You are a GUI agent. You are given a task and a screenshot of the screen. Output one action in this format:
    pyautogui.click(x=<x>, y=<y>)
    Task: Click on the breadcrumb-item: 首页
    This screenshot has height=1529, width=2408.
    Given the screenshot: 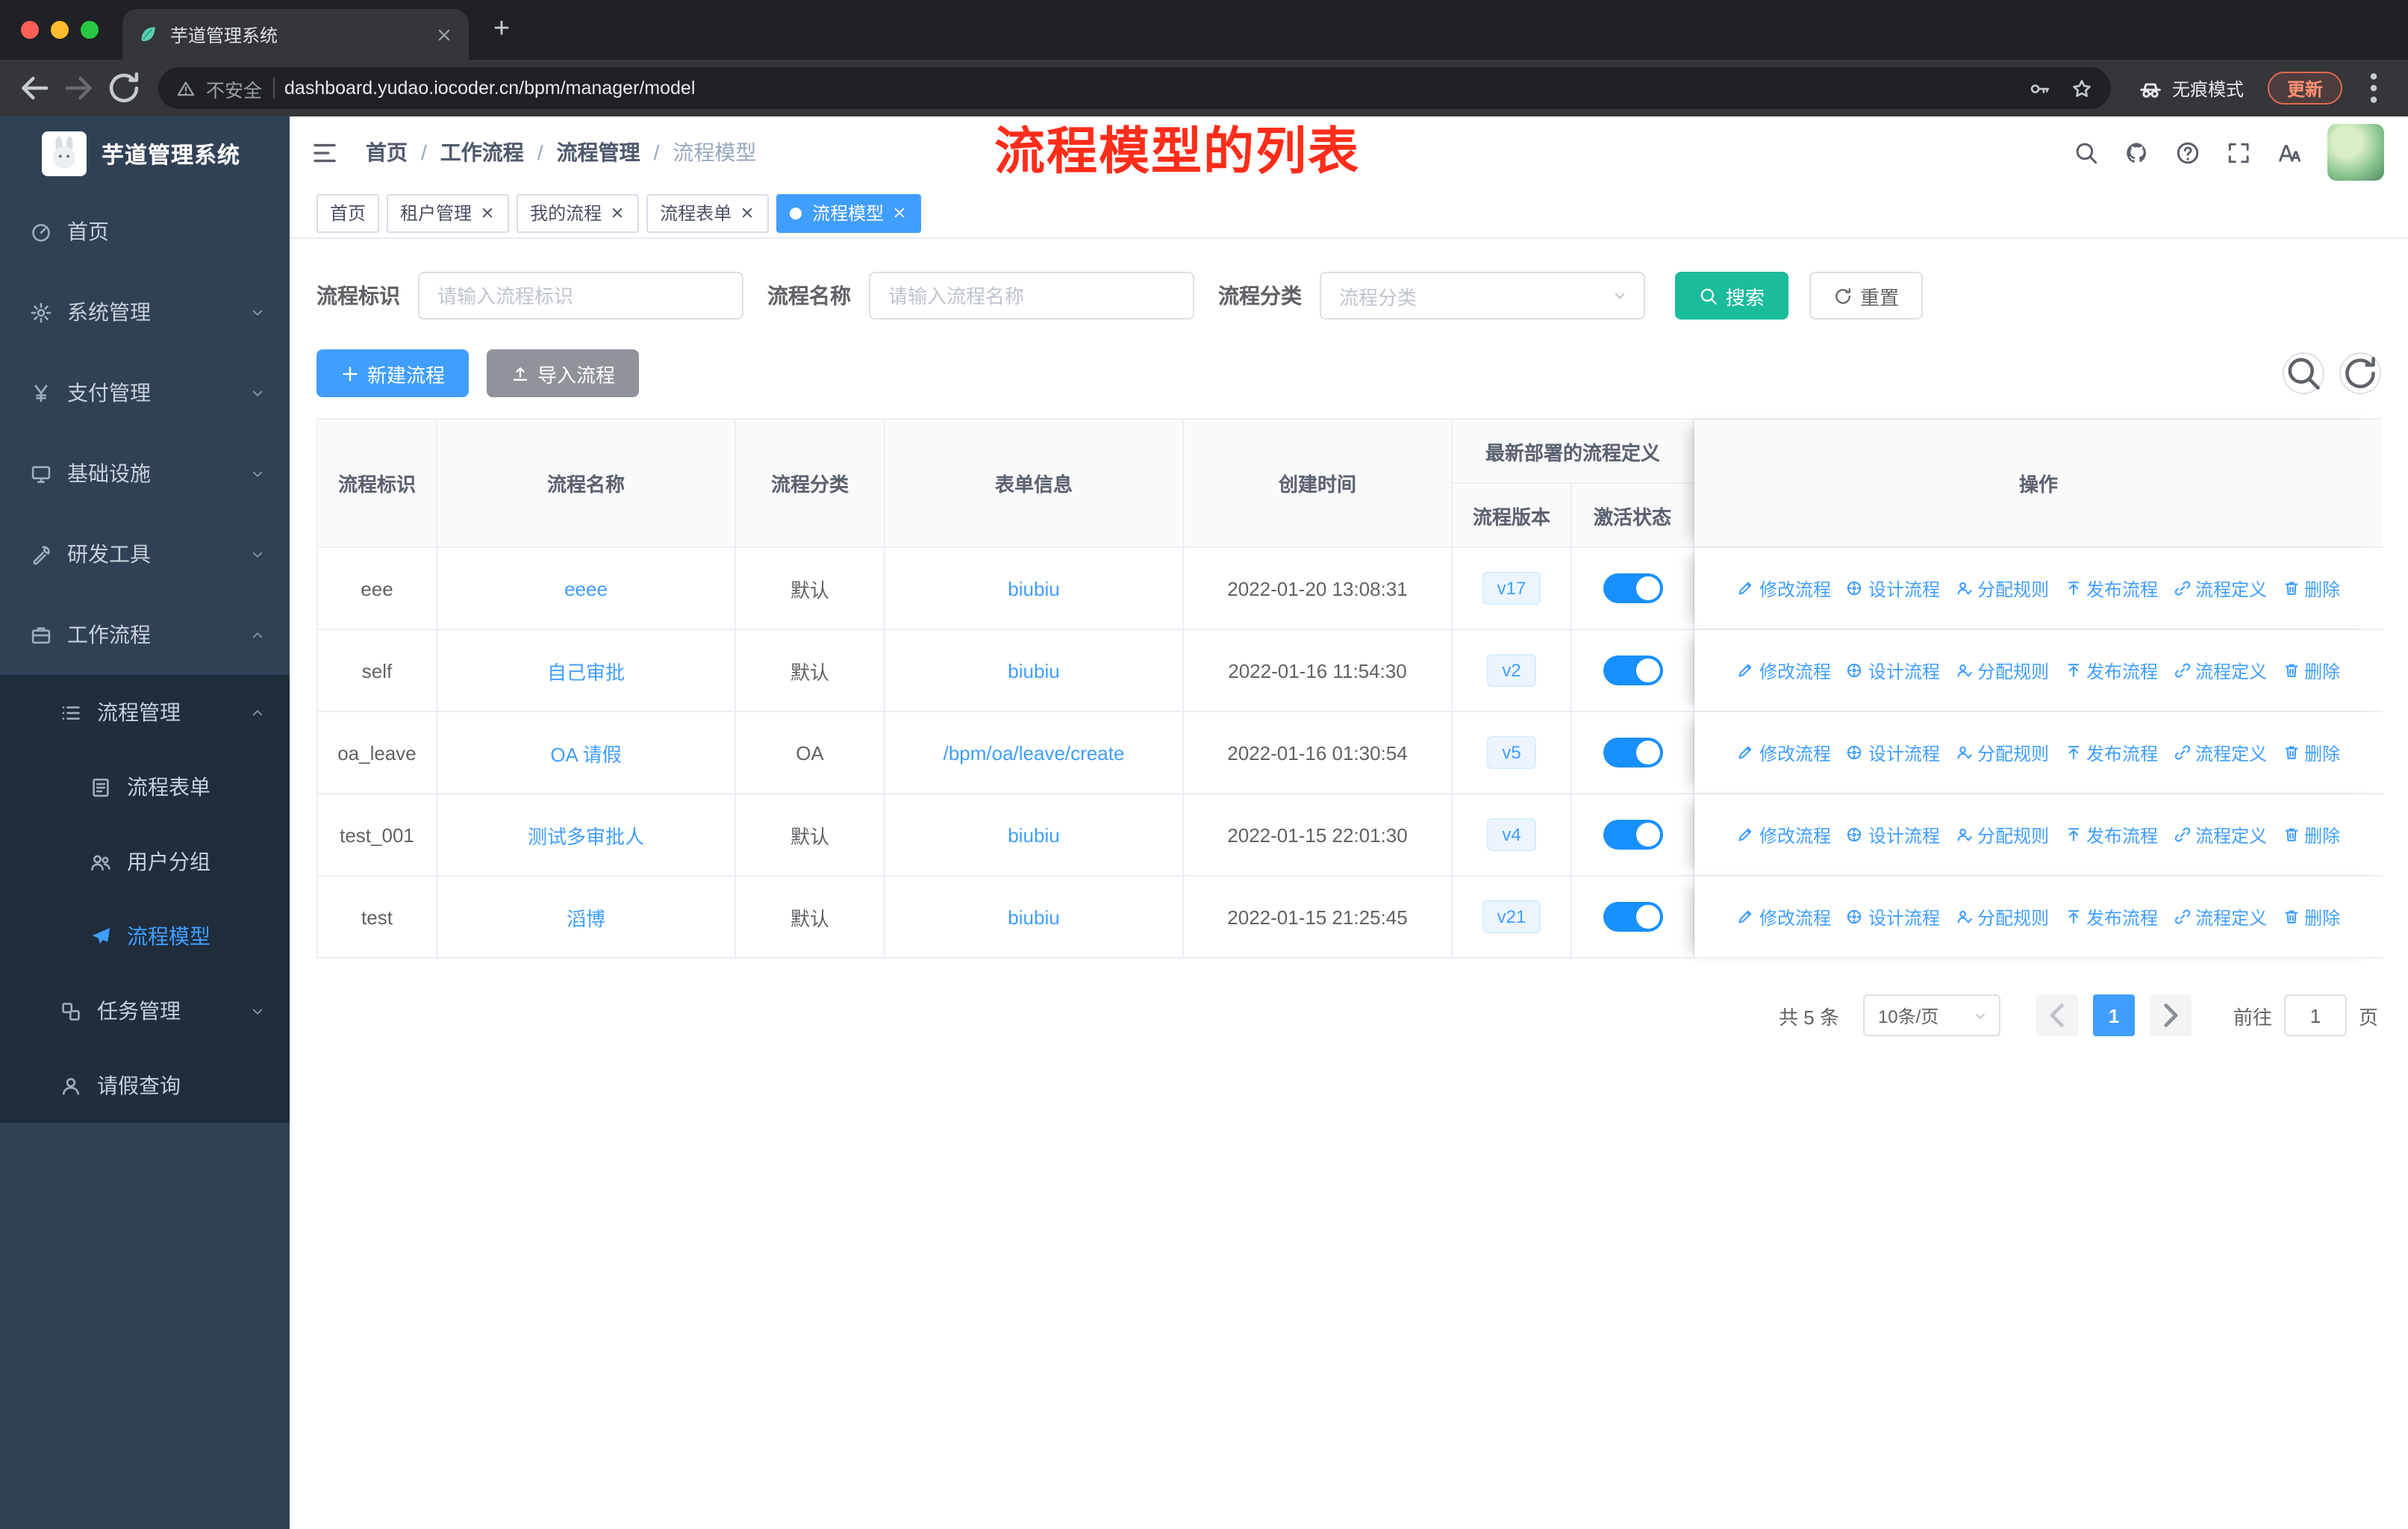 What is the action you would take?
    pyautogui.click(x=403, y=152)
    